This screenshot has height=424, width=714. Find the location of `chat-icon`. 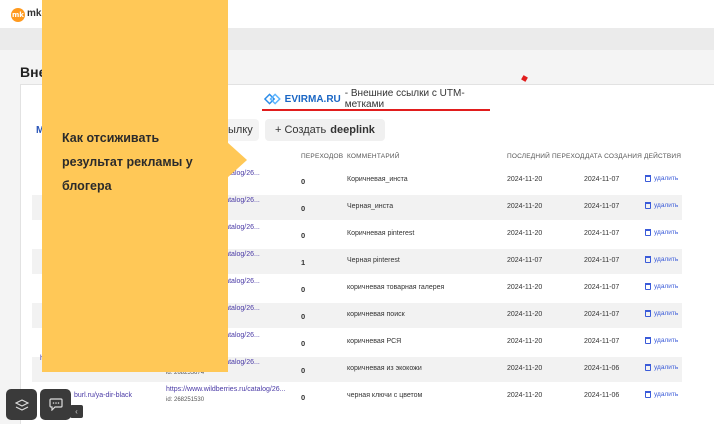

chat-icon is located at coordinates (55, 404).